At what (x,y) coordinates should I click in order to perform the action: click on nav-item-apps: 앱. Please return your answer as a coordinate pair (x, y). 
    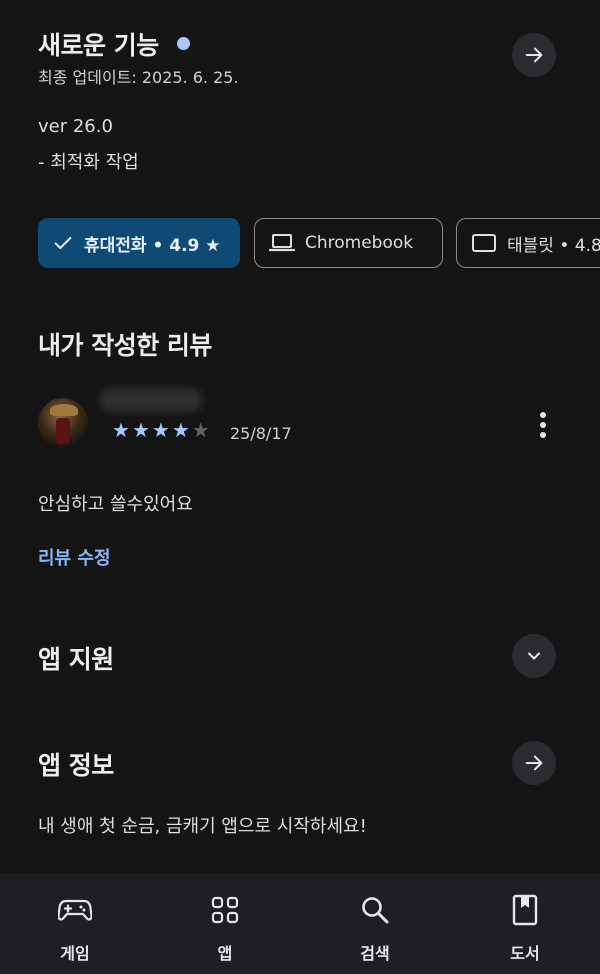
    Looking at the image, I should click on (225, 924).